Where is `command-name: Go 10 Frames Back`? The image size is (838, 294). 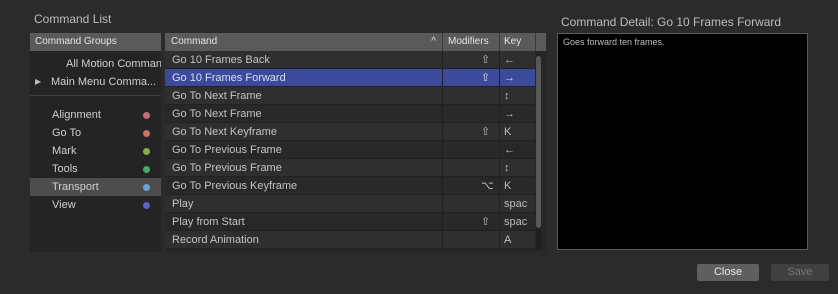
command-name: Go 10 Frames Back is located at coordinates (221, 60).